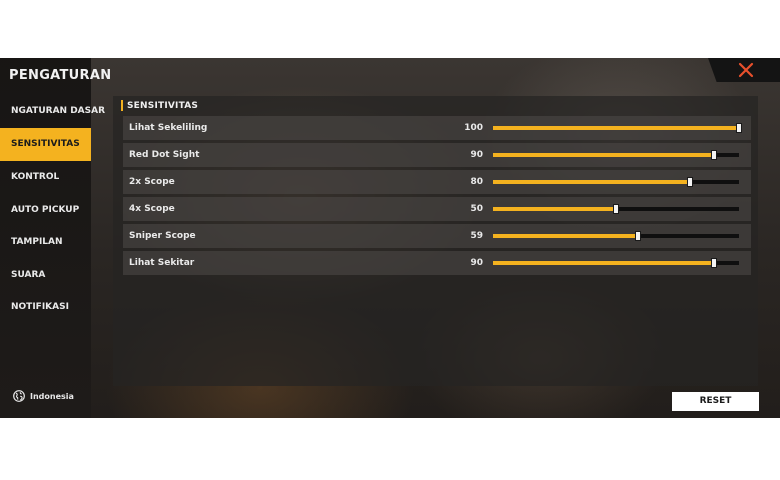 The image size is (780, 480). Describe the element at coordinates (437, 209) in the screenshot. I see `setting-row-4x-scope: 4x Scope 50` at that location.